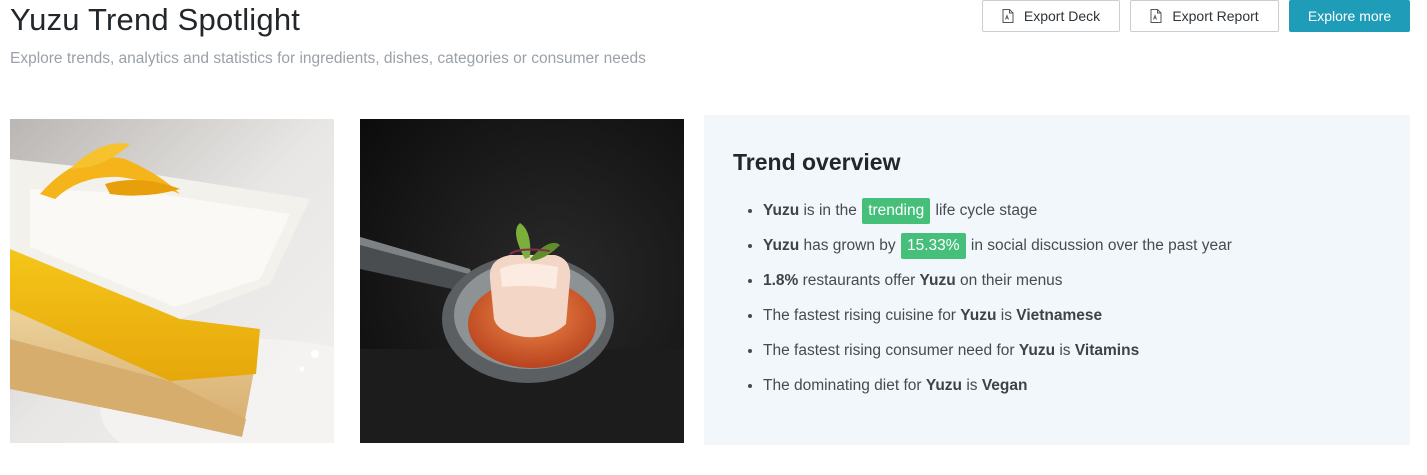 This screenshot has height=475, width=1427. I want to click on export-report-label: Export Report, so click(1215, 16).